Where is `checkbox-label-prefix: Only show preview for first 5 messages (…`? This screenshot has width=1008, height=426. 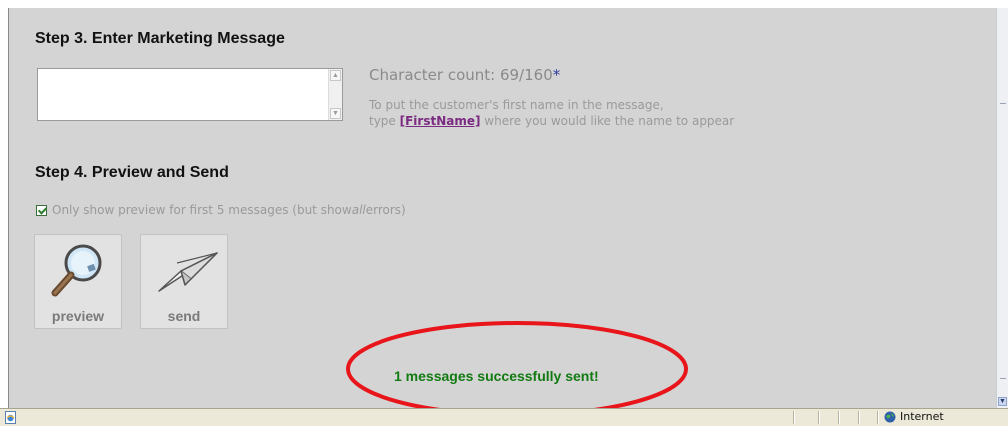 checkbox-label-prefix: Only show preview for first 5 messages (… is located at coordinates (202, 210).